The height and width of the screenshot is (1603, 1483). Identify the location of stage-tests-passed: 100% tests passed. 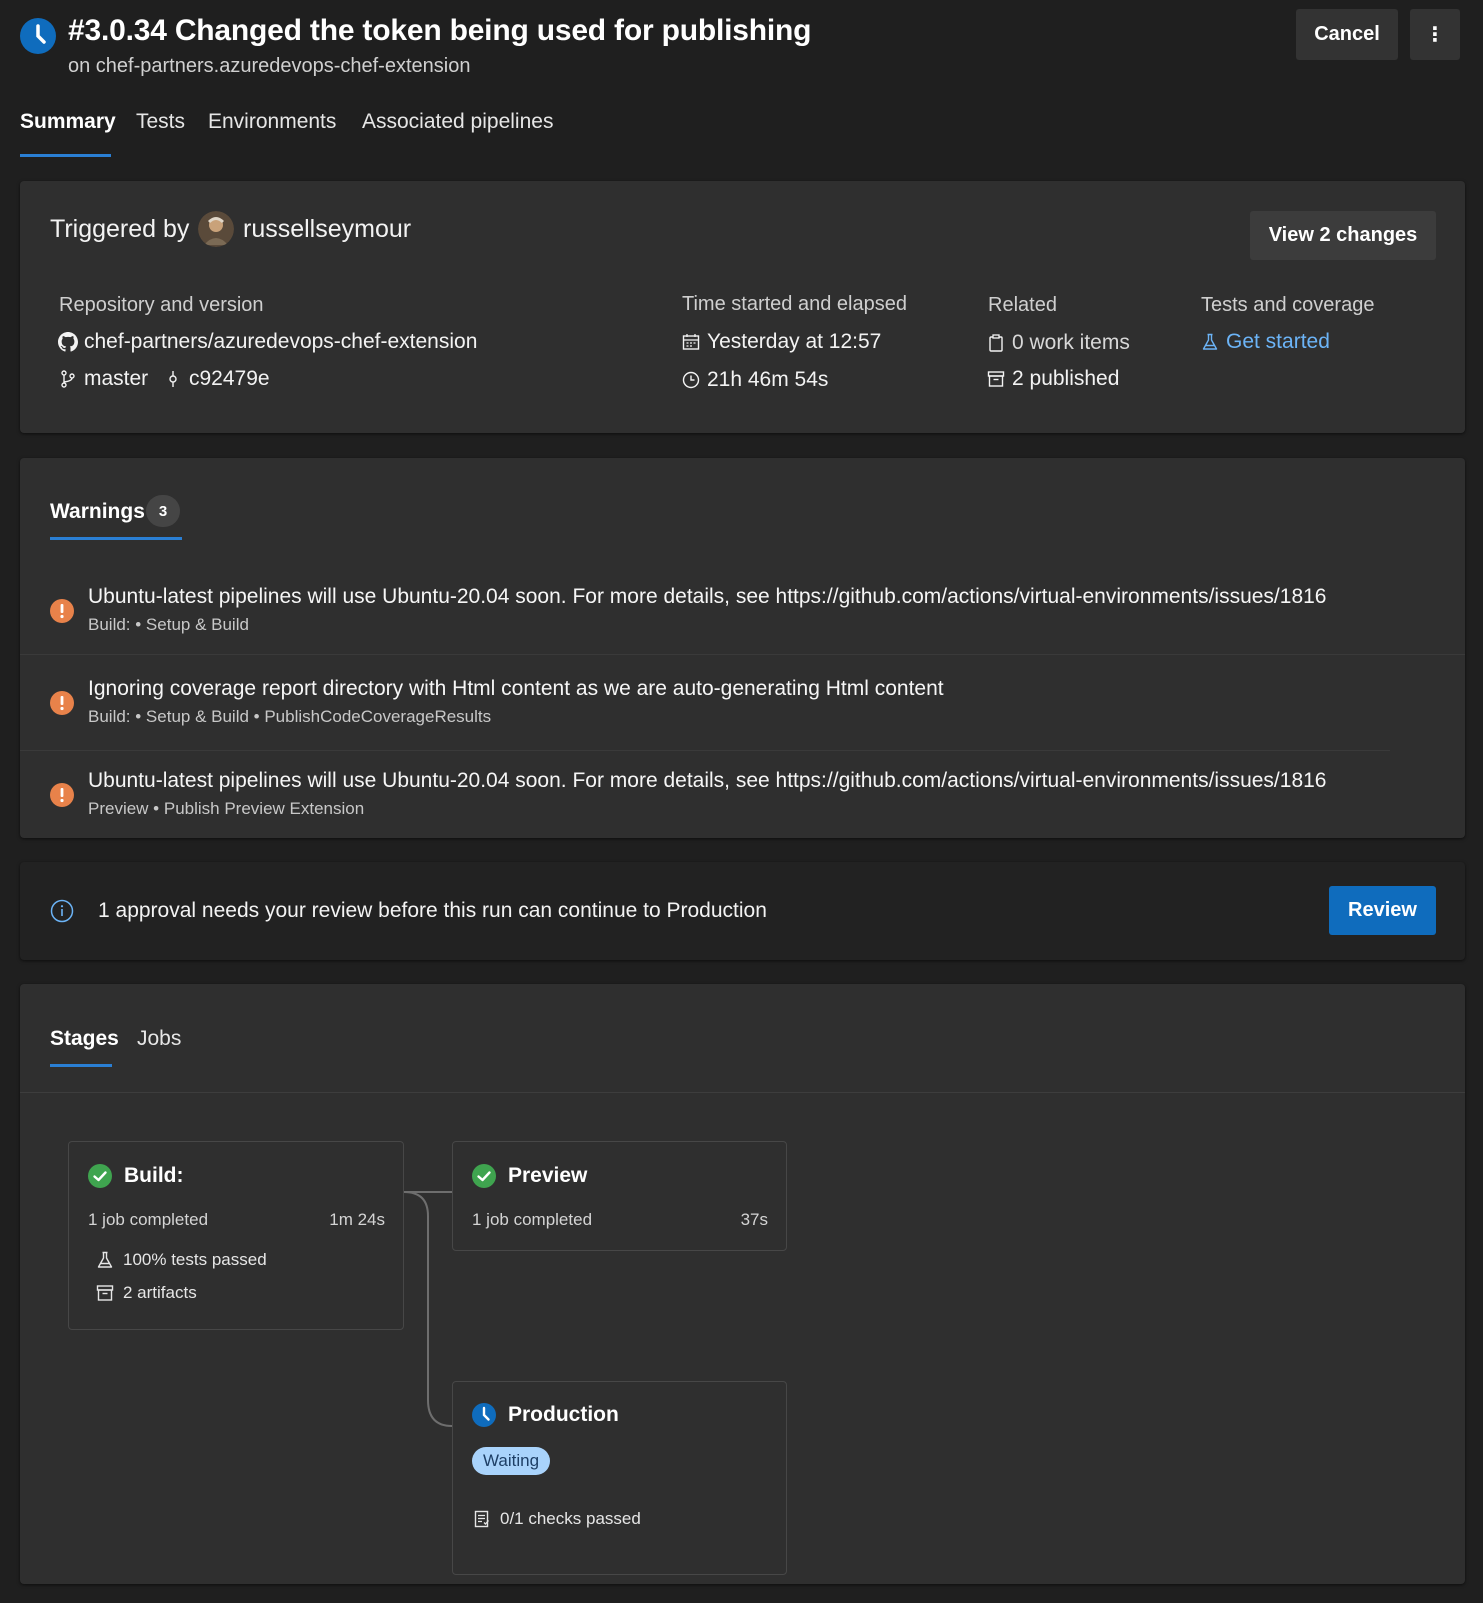
(181, 1260).